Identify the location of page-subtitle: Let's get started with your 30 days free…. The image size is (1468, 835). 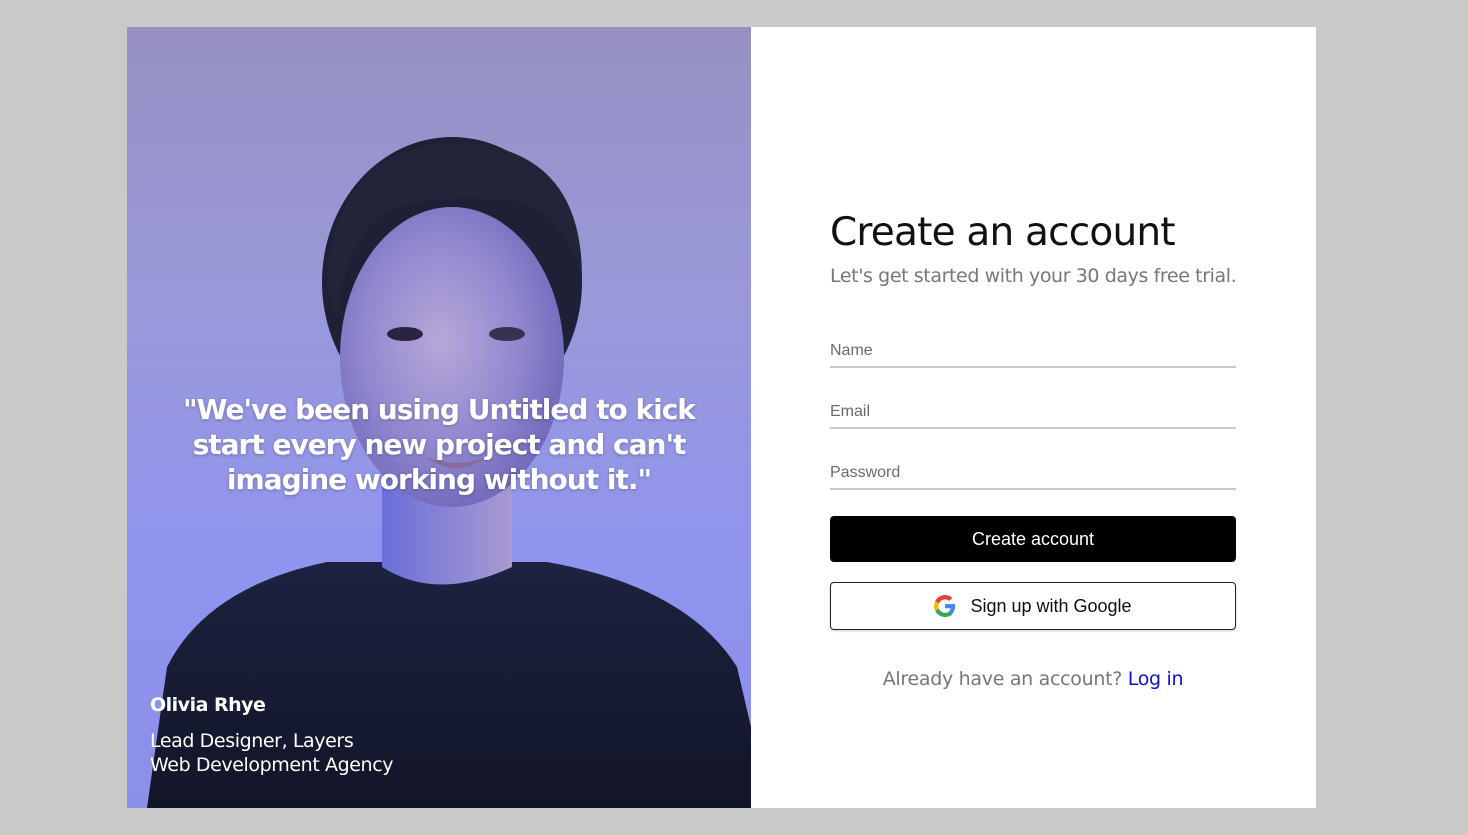
(1033, 276).